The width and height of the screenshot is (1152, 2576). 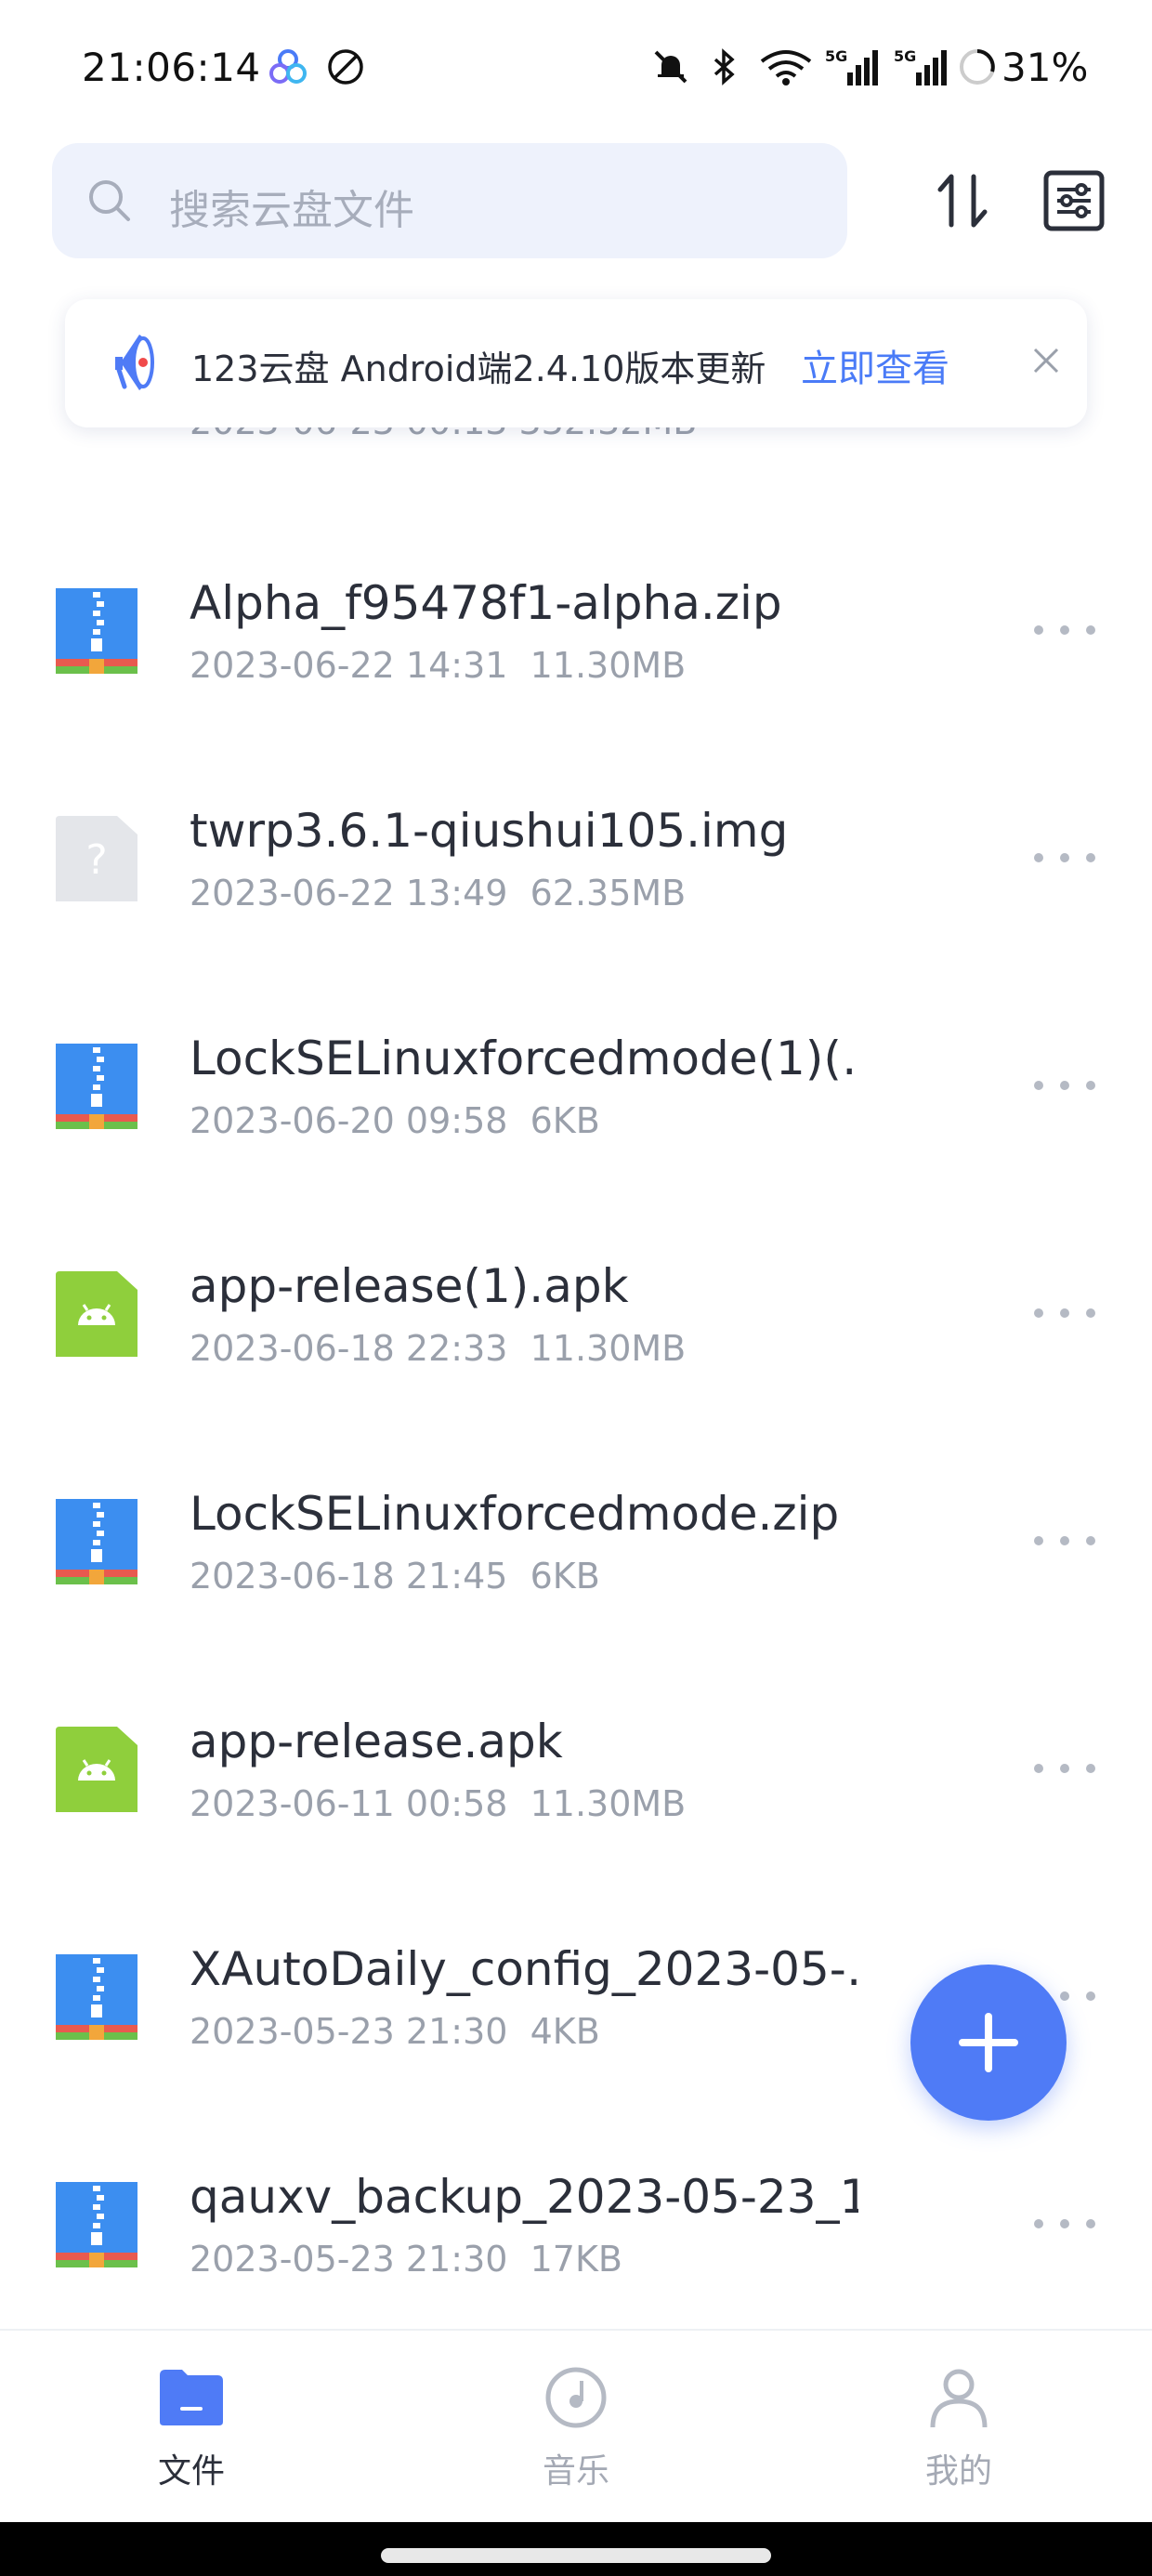 What do you see at coordinates (1045, 67) in the screenshot?
I see `battery-level: 31%` at bounding box center [1045, 67].